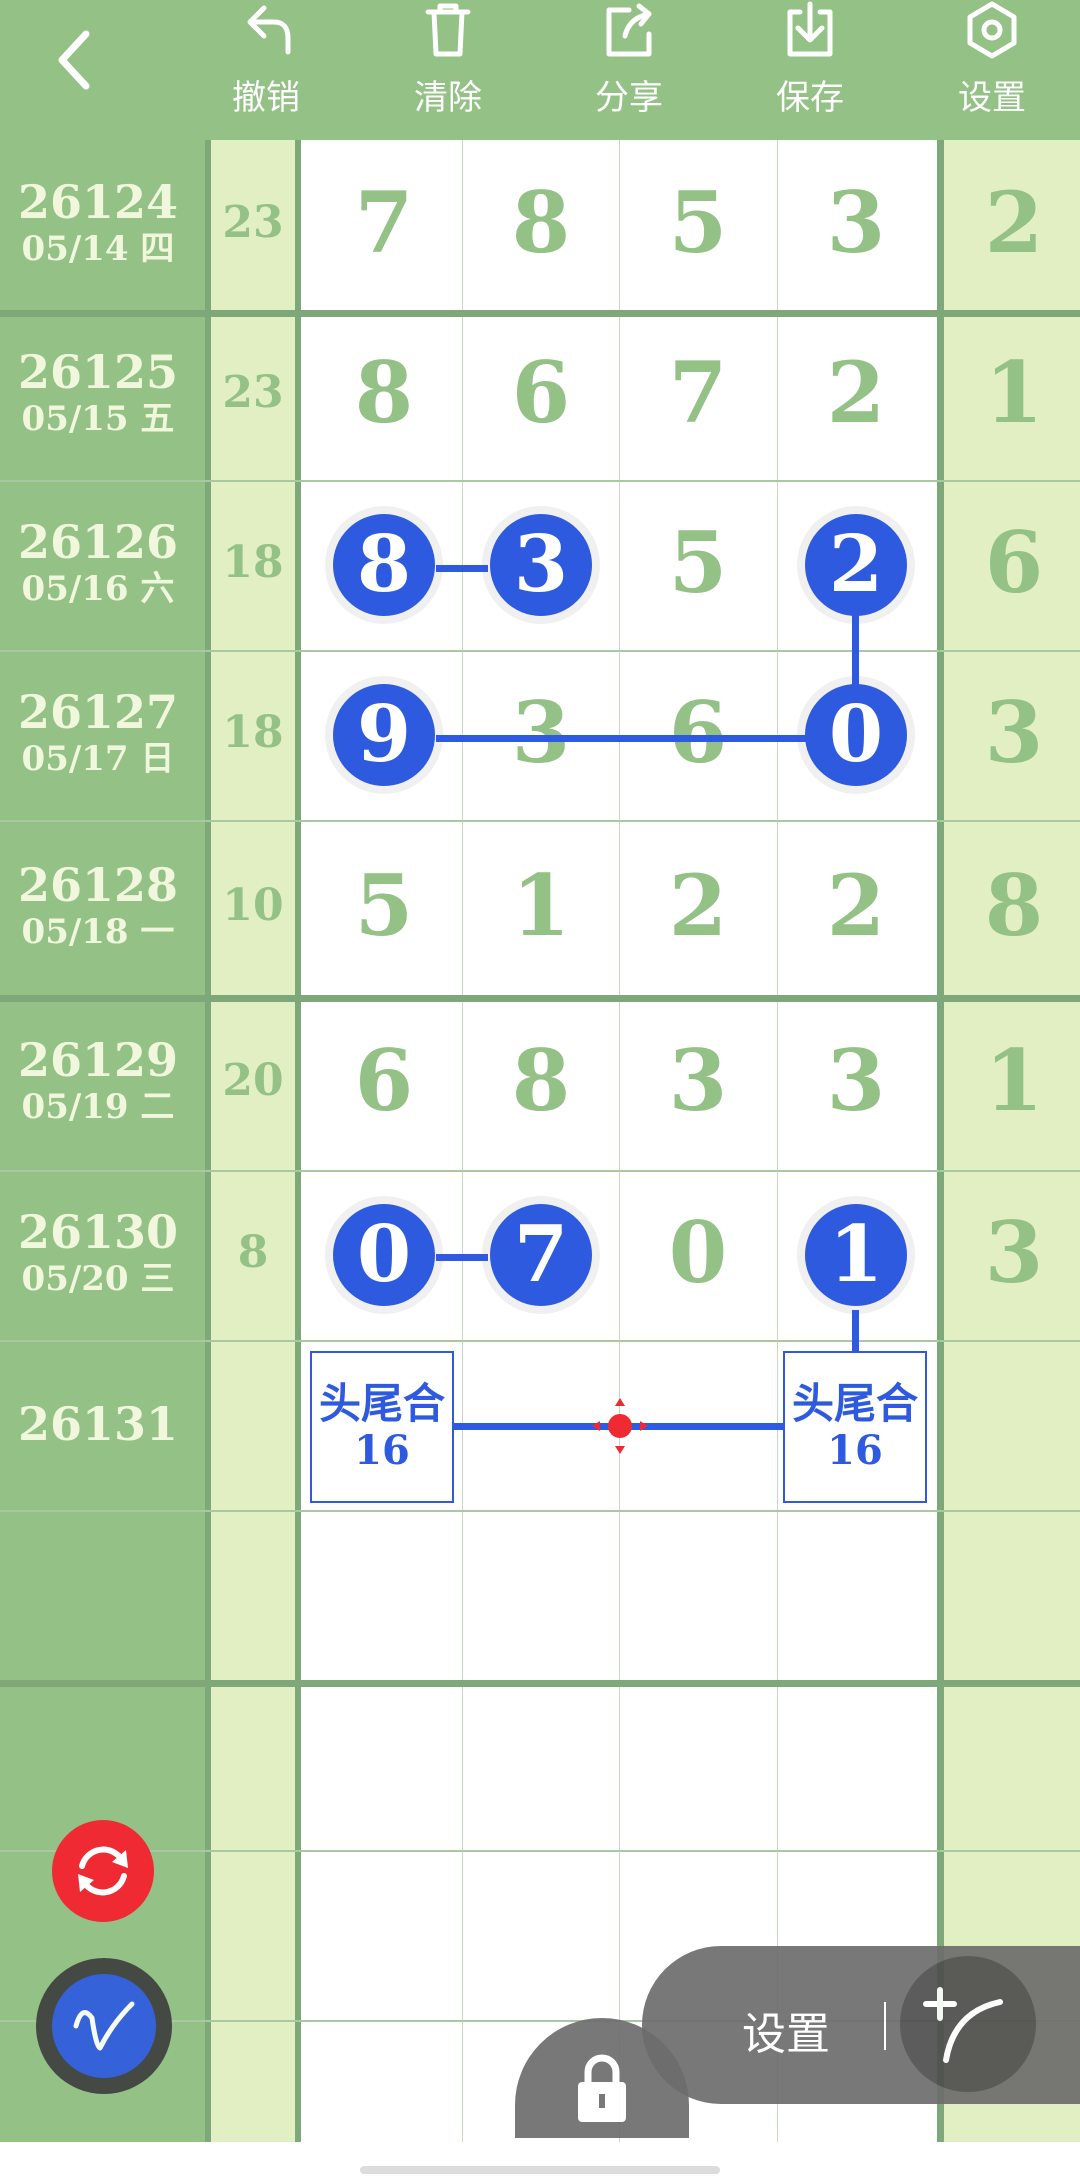  What do you see at coordinates (269, 30) in the screenshot?
I see `undo-icon` at bounding box center [269, 30].